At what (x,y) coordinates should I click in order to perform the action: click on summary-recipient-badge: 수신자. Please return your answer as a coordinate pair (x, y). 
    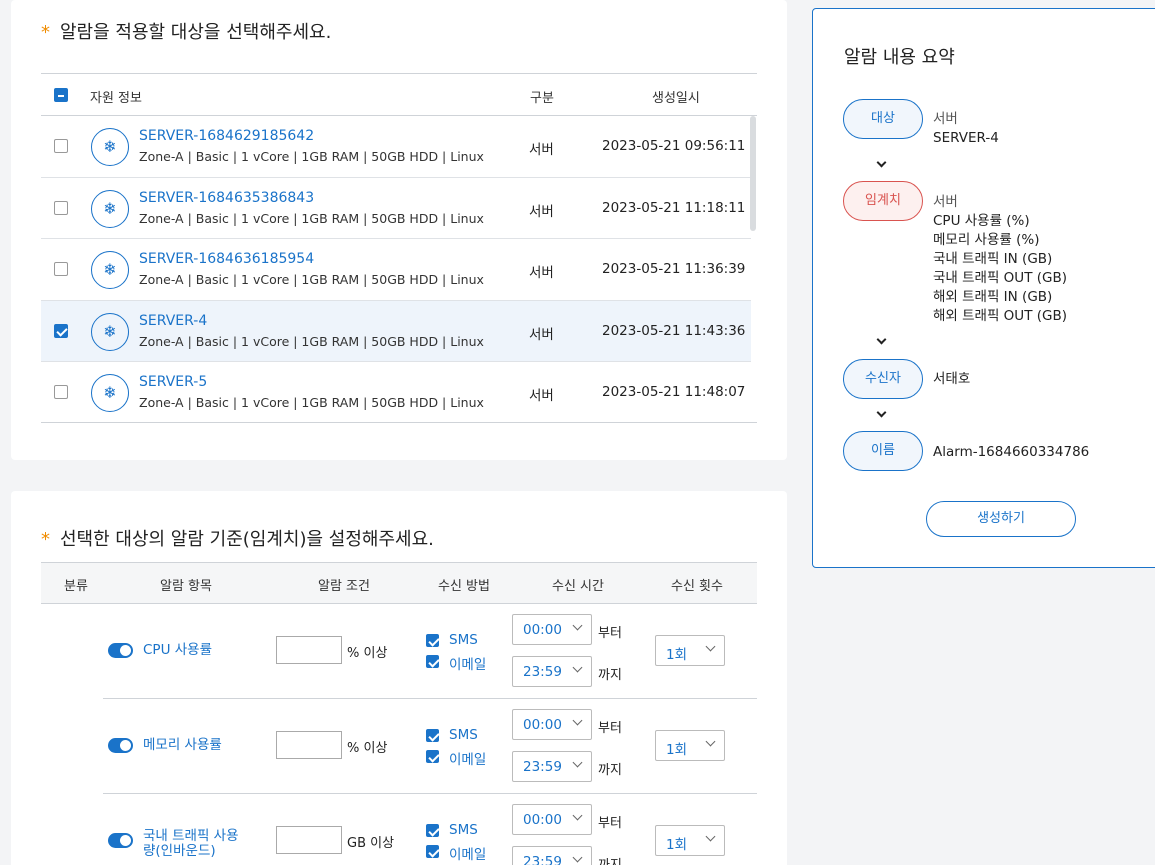
    Looking at the image, I should click on (883, 379).